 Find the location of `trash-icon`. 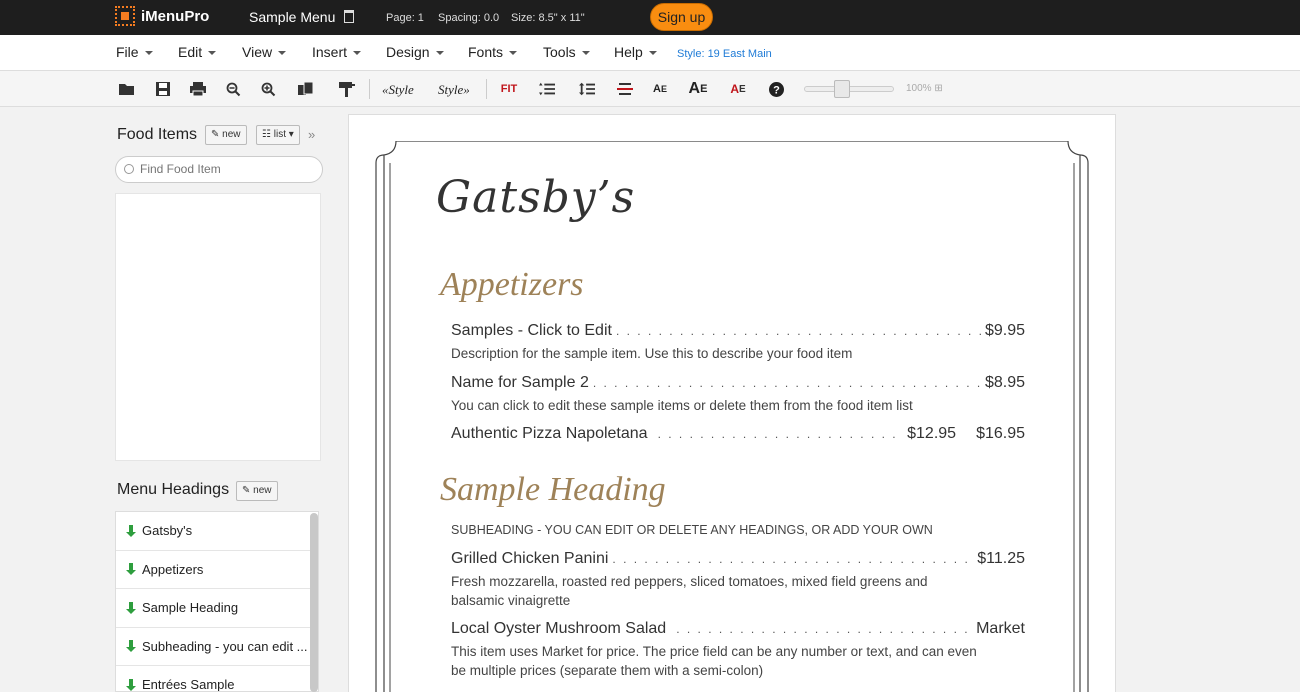

trash-icon is located at coordinates (349, 16).